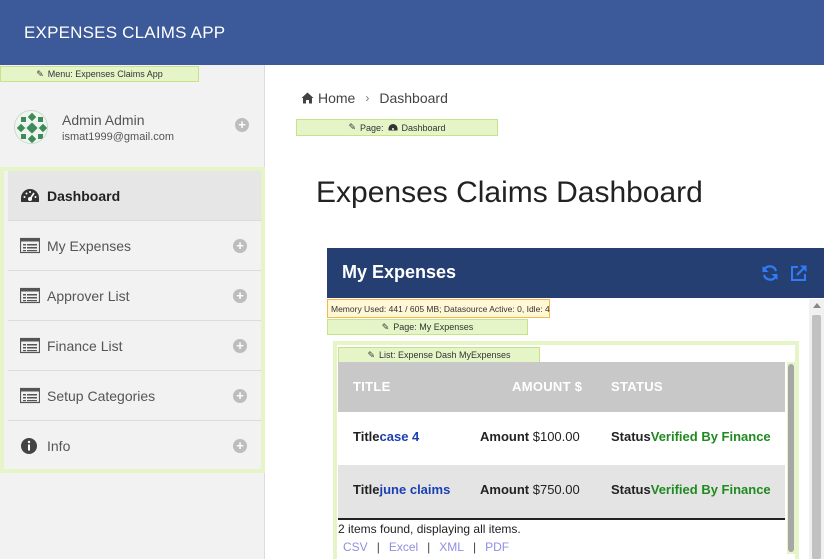  Describe the element at coordinates (433, 327) in the screenshot. I see `edit-mypage-label: Page: My Expenses` at that location.